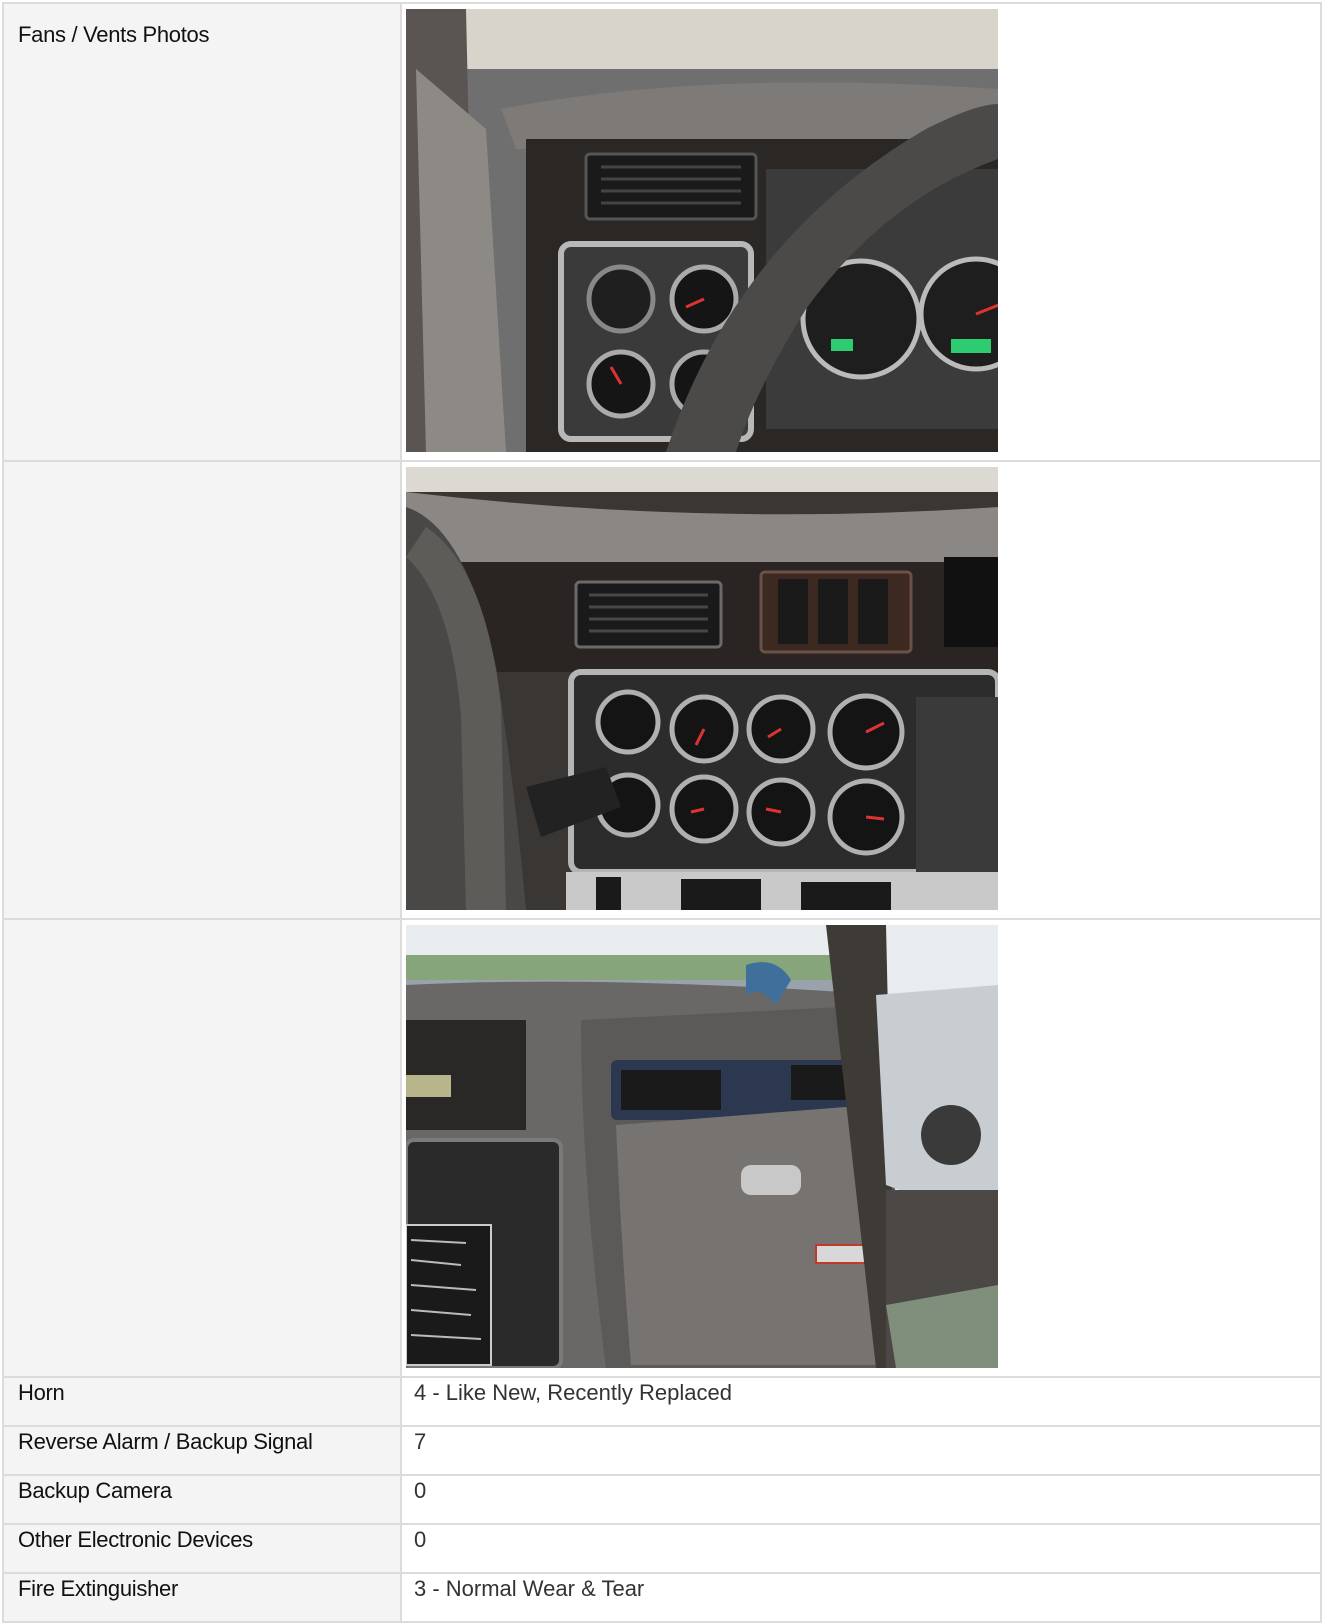 The width and height of the screenshot is (1324, 1623). What do you see at coordinates (573, 1392) in the screenshot?
I see `row-value: 4 - Like New, Recently Replaced` at bounding box center [573, 1392].